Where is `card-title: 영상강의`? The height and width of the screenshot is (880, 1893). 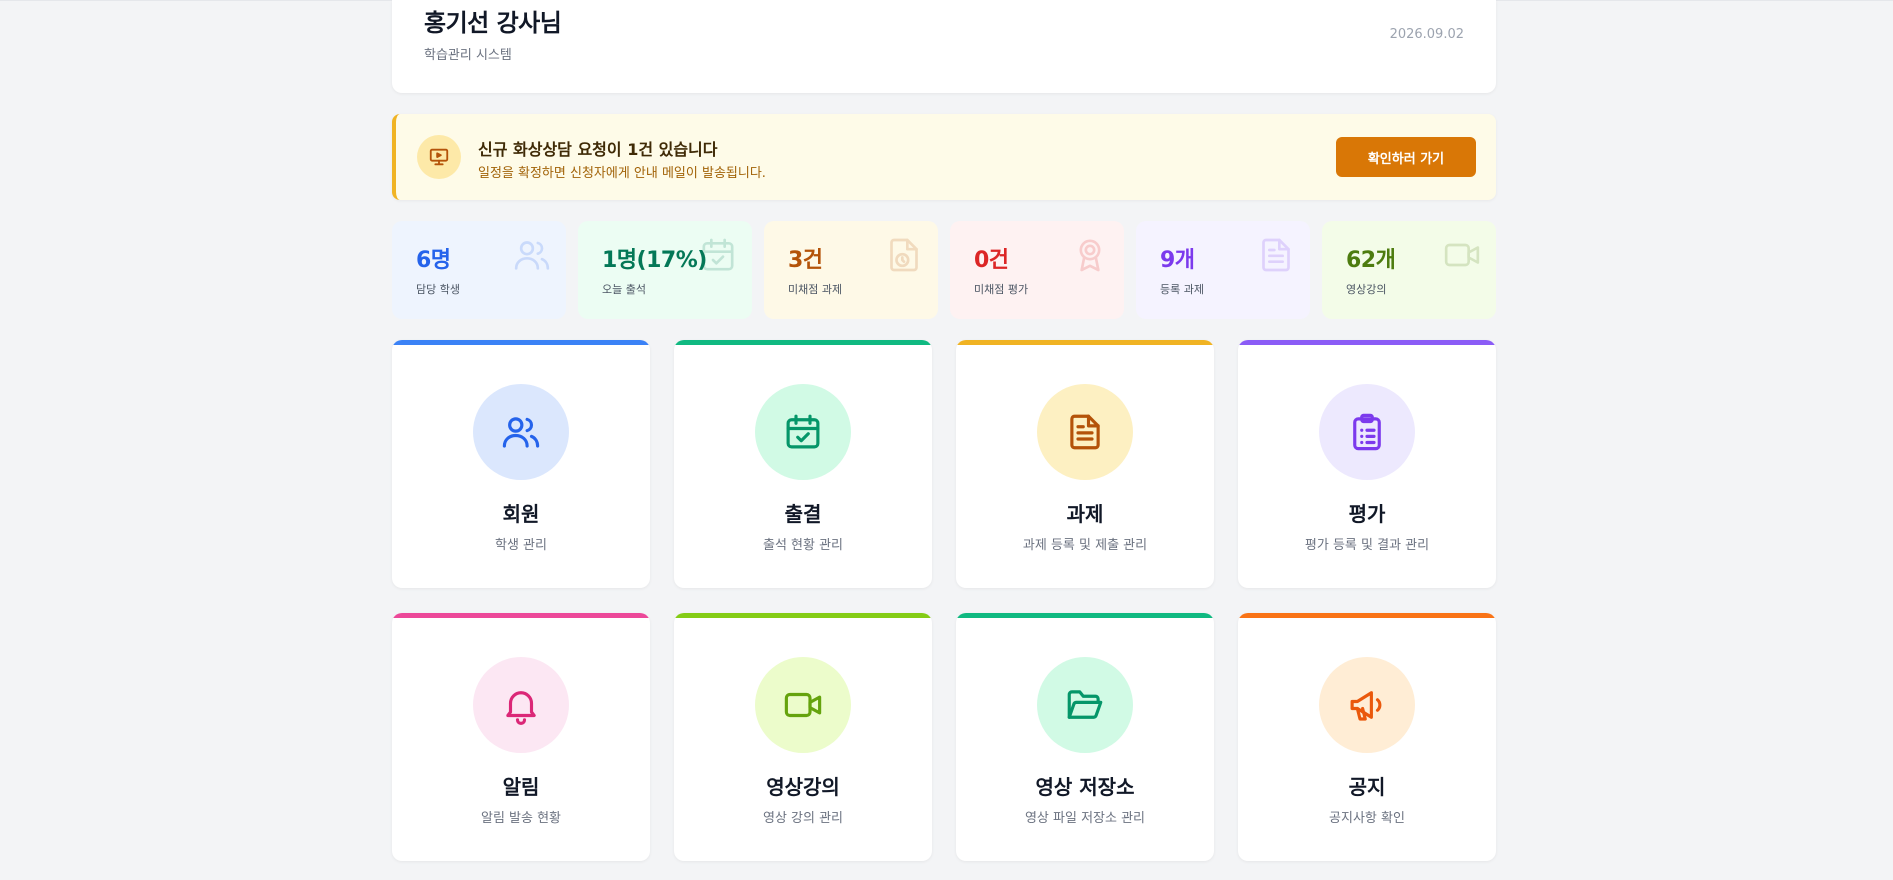 card-title: 영상강의 is located at coordinates (803, 787).